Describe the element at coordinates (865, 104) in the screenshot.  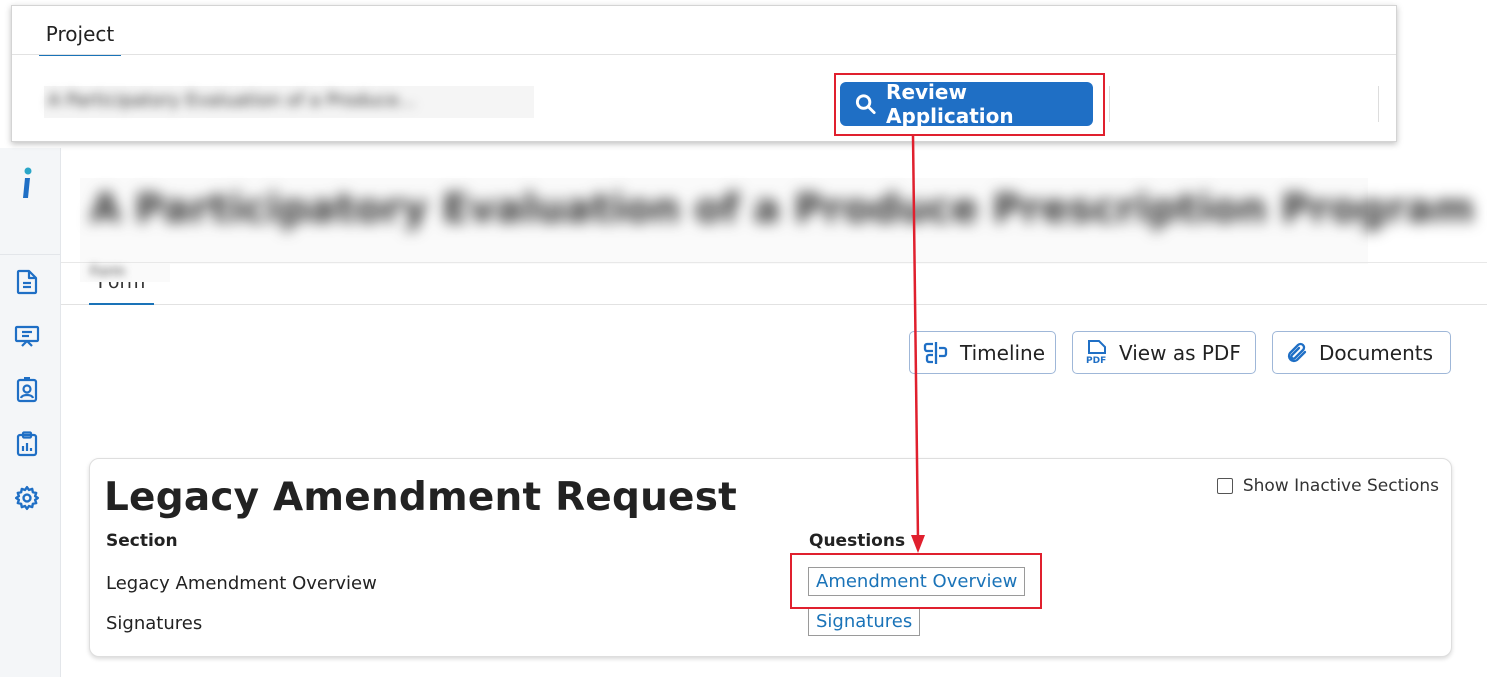
I see `search-icon` at that location.